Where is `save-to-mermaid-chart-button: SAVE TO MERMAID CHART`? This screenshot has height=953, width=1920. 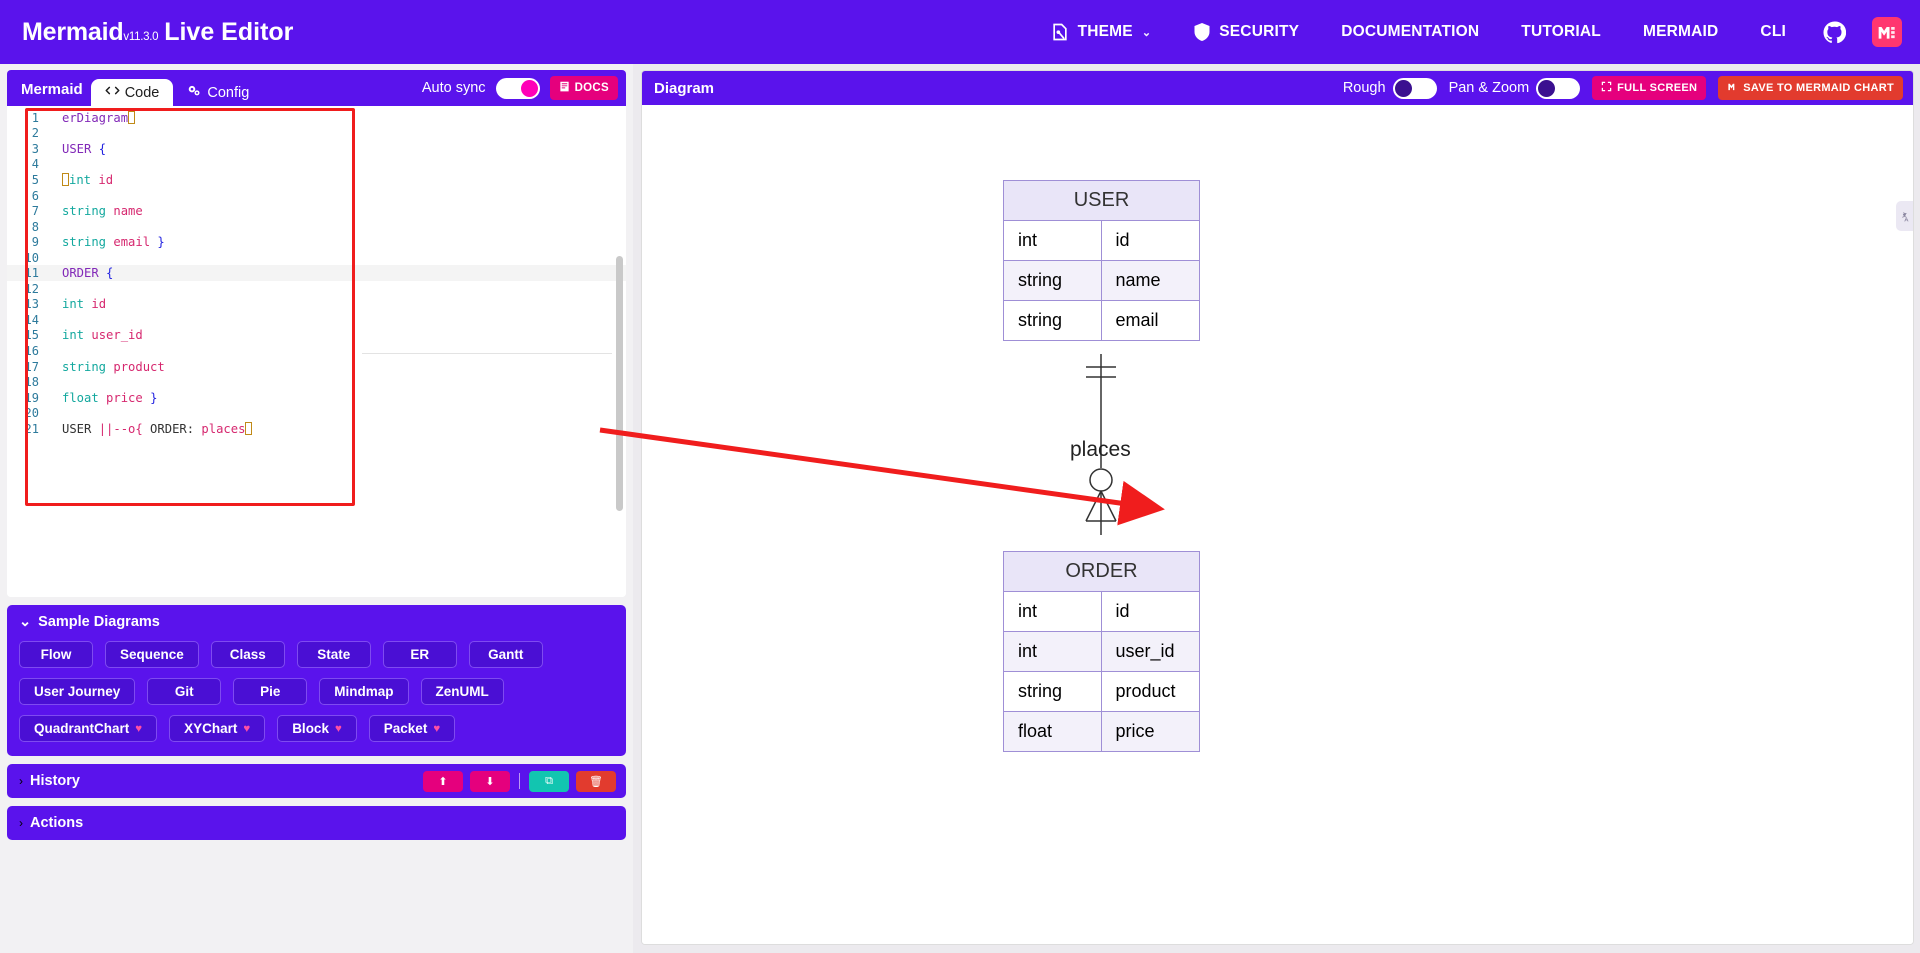
save-to-mermaid-chart-button: SAVE TO MERMAID CHART is located at coordinates (1810, 88).